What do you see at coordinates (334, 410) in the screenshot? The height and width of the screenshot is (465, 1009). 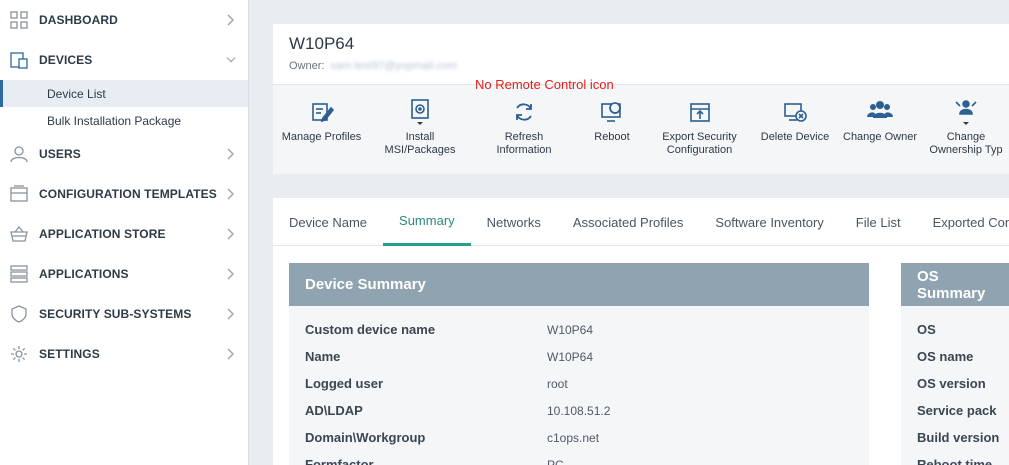 I see `row-key: AD\LDAP` at bounding box center [334, 410].